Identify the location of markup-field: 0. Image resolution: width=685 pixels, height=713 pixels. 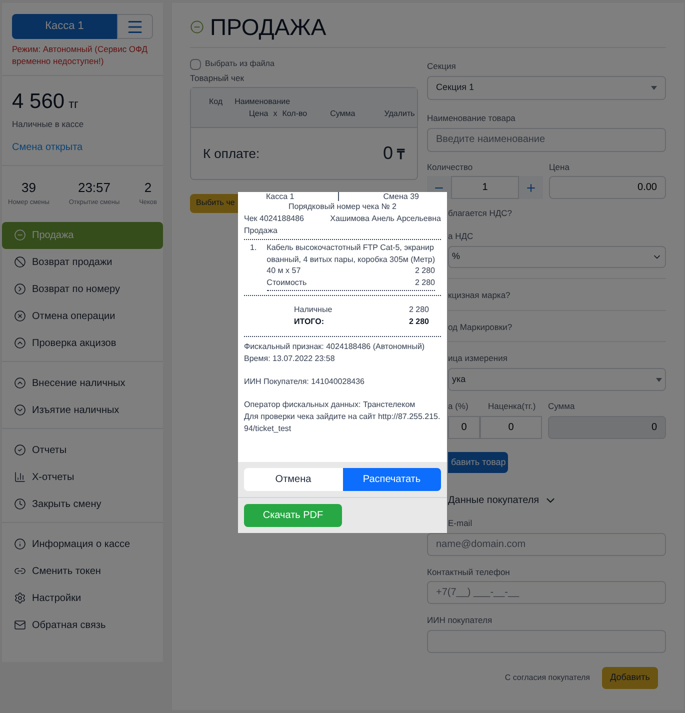
(511, 427).